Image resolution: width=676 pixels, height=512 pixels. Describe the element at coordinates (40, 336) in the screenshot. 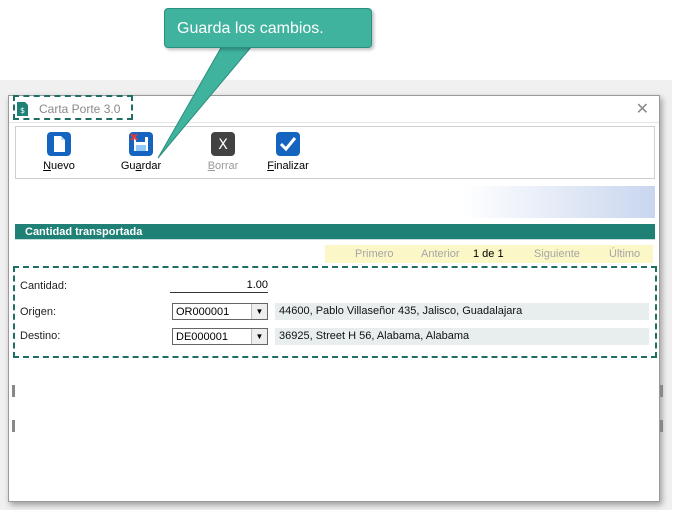

I see `destination-label: Destino:` at that location.